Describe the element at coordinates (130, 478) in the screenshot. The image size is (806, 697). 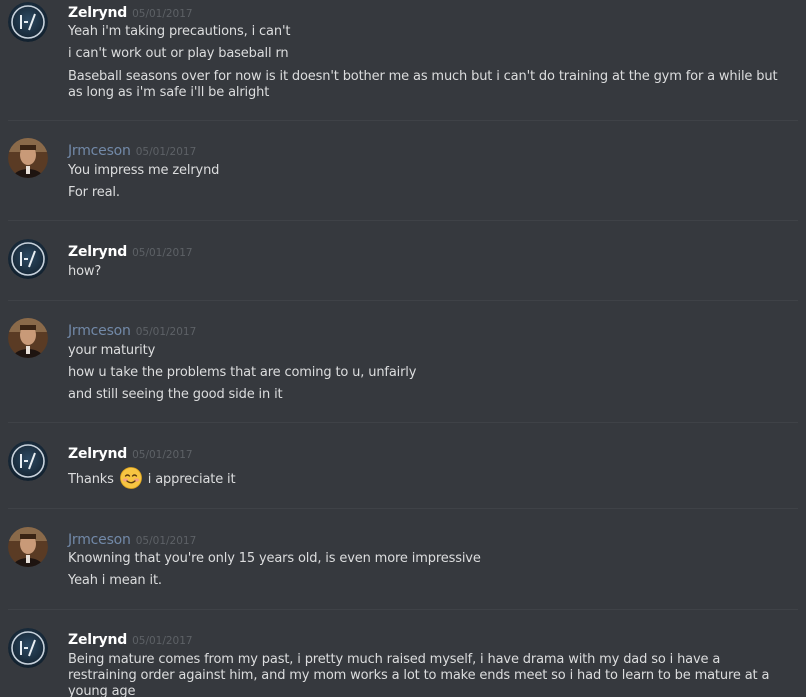
I see `smiling-blush-emoji-icon` at that location.